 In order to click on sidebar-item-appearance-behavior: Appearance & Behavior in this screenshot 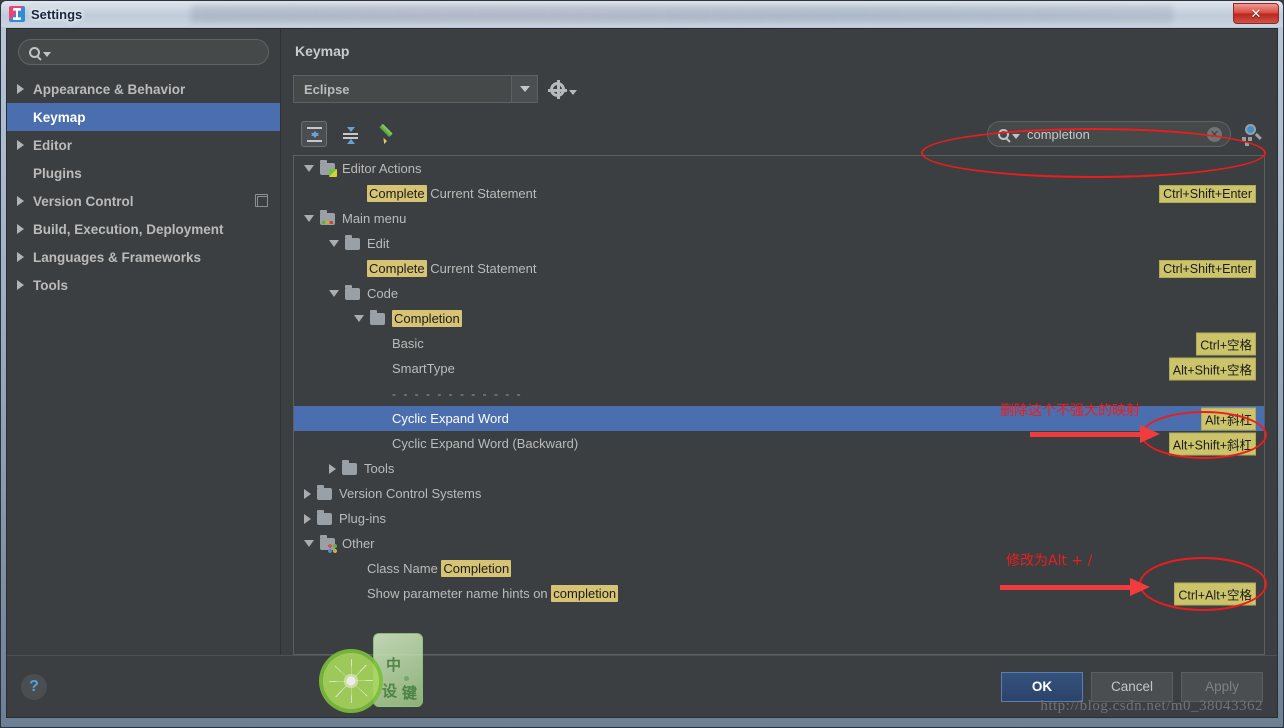, I will do `click(143, 89)`.